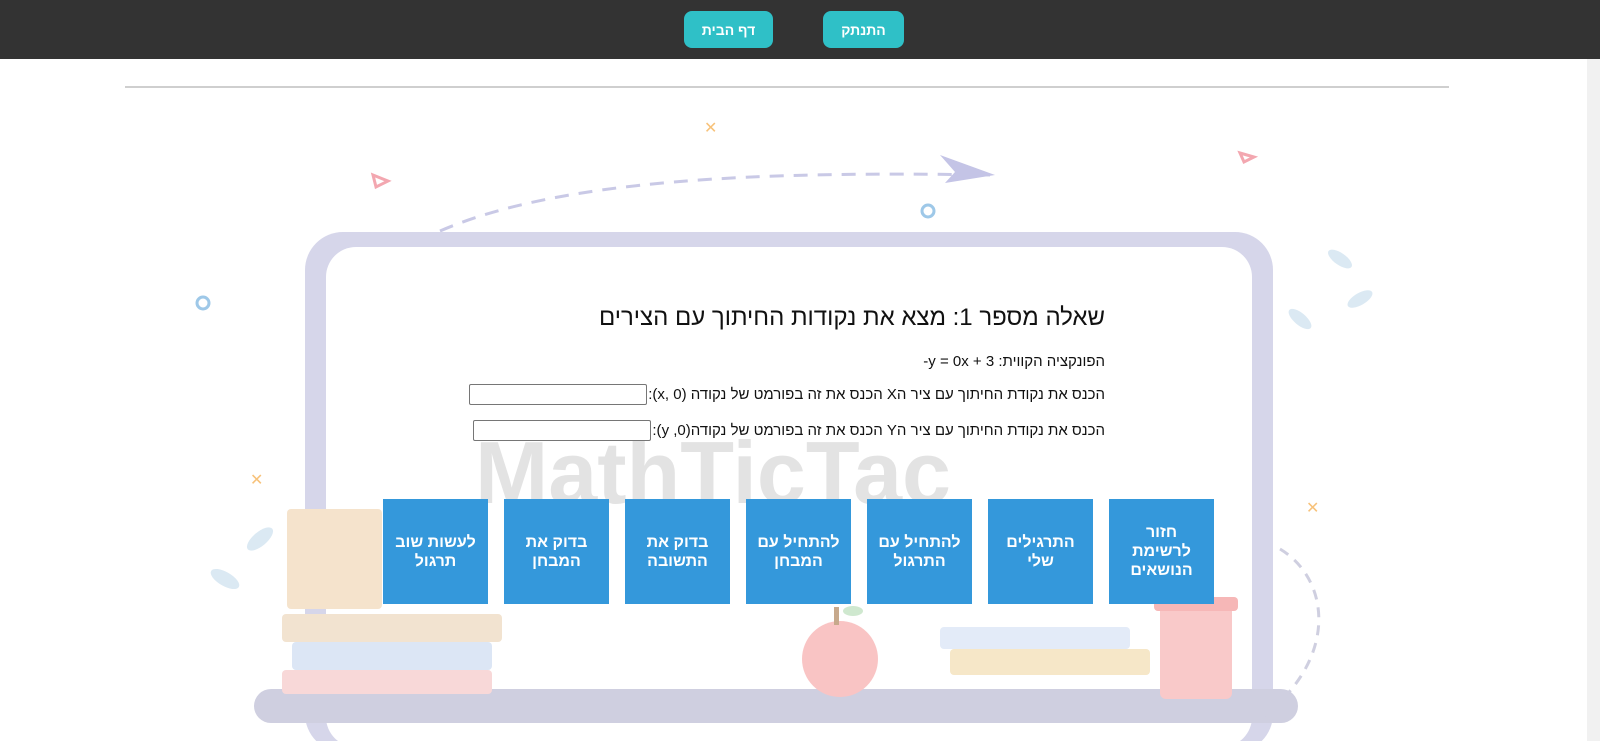  Describe the element at coordinates (1593, 400) in the screenshot. I see `page-scrollbar` at that location.